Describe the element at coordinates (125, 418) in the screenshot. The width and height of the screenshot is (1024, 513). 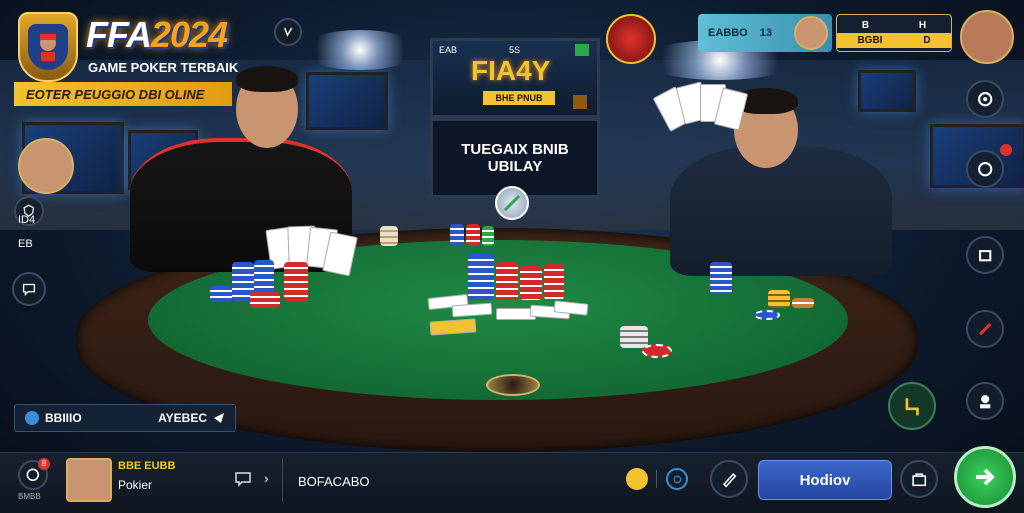
I see `player-info-pill: BBIIIO AYEBEC` at that location.